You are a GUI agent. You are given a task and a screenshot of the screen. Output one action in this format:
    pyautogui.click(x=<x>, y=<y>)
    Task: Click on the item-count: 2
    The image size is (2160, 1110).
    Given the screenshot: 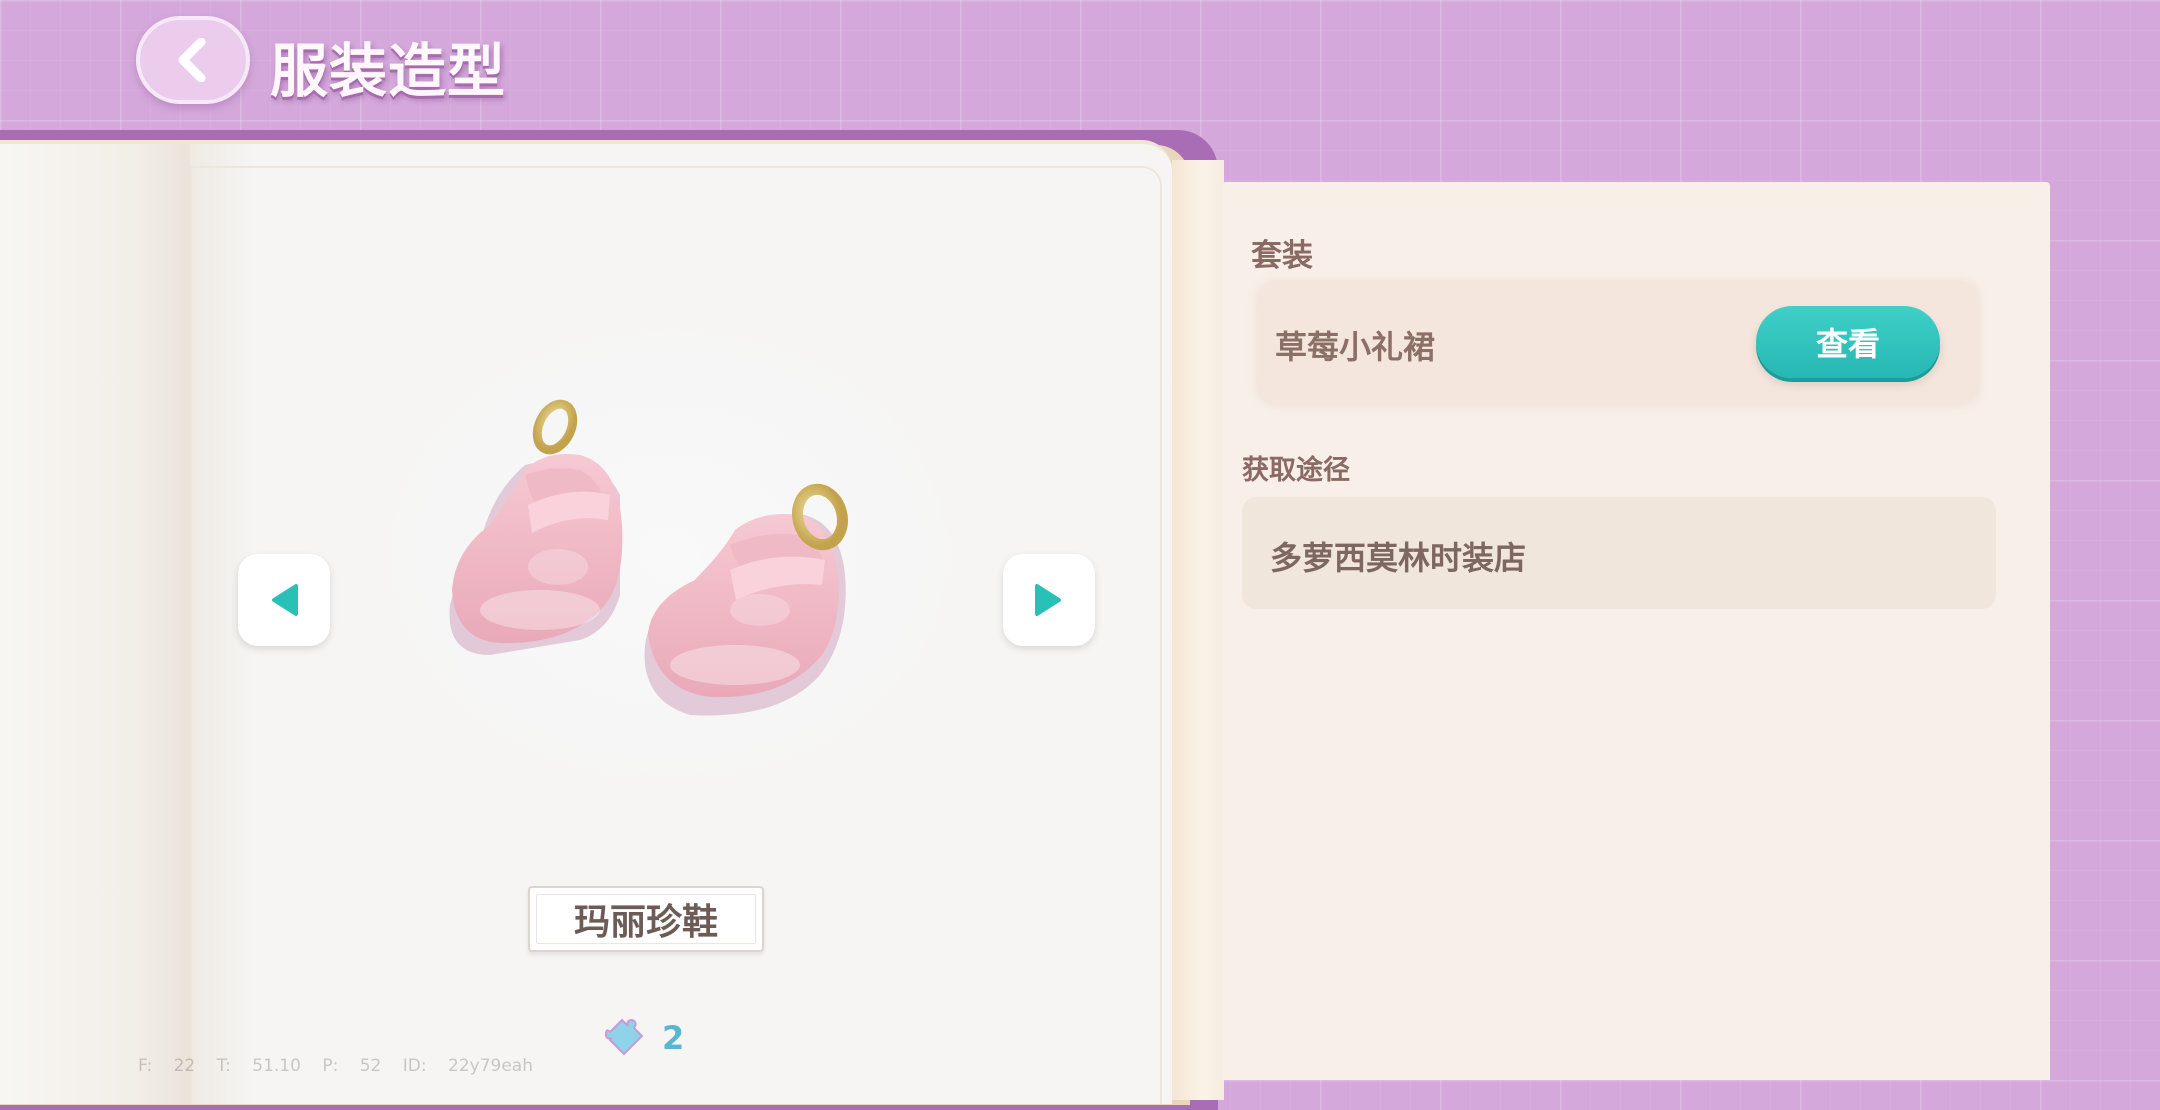 What is the action you would take?
    pyautogui.click(x=644, y=1038)
    